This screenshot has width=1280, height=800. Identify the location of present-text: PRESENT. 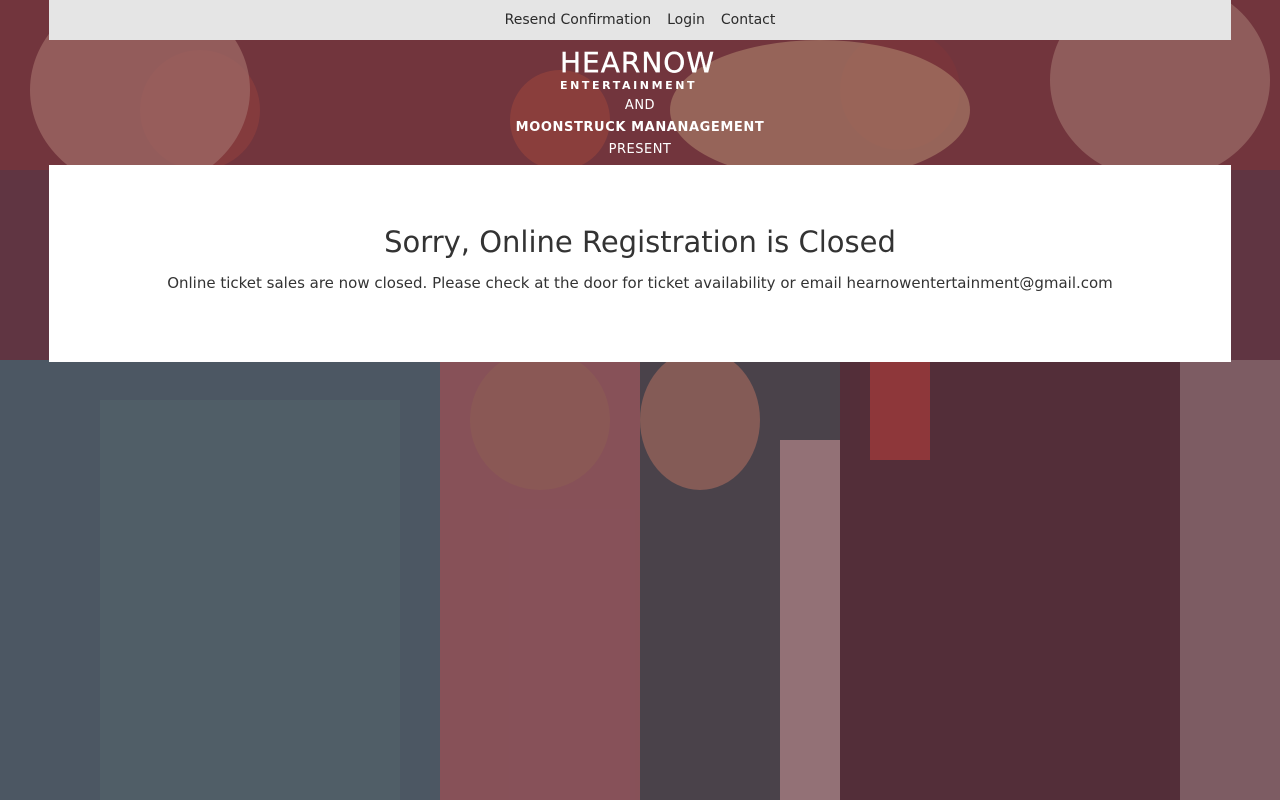
(640, 149).